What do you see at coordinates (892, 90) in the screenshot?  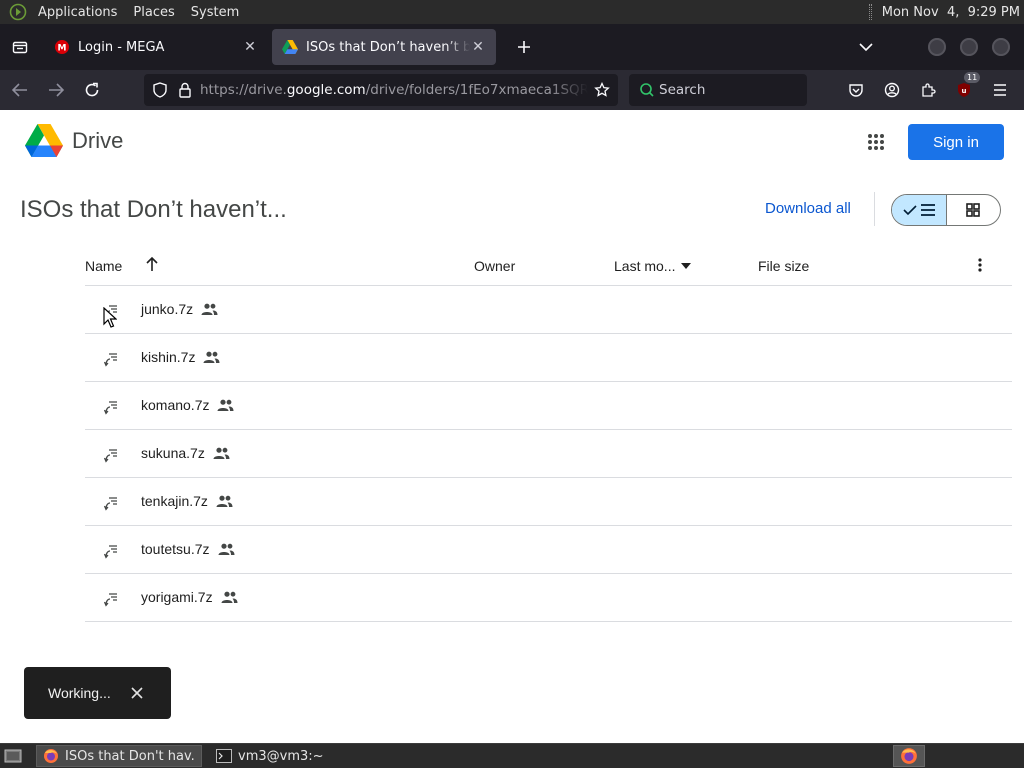 I see `account-icon` at bounding box center [892, 90].